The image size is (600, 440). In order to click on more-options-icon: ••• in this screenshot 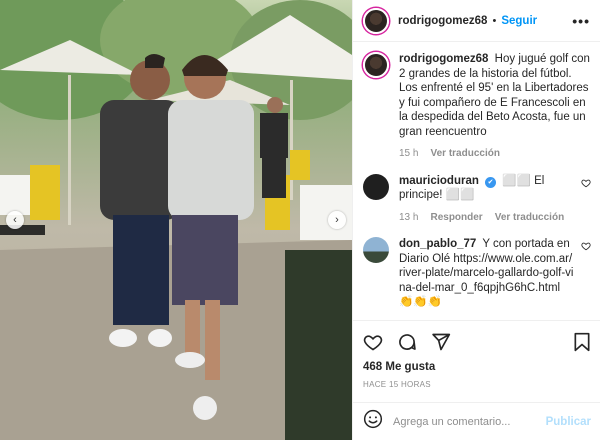, I will do `click(581, 21)`.